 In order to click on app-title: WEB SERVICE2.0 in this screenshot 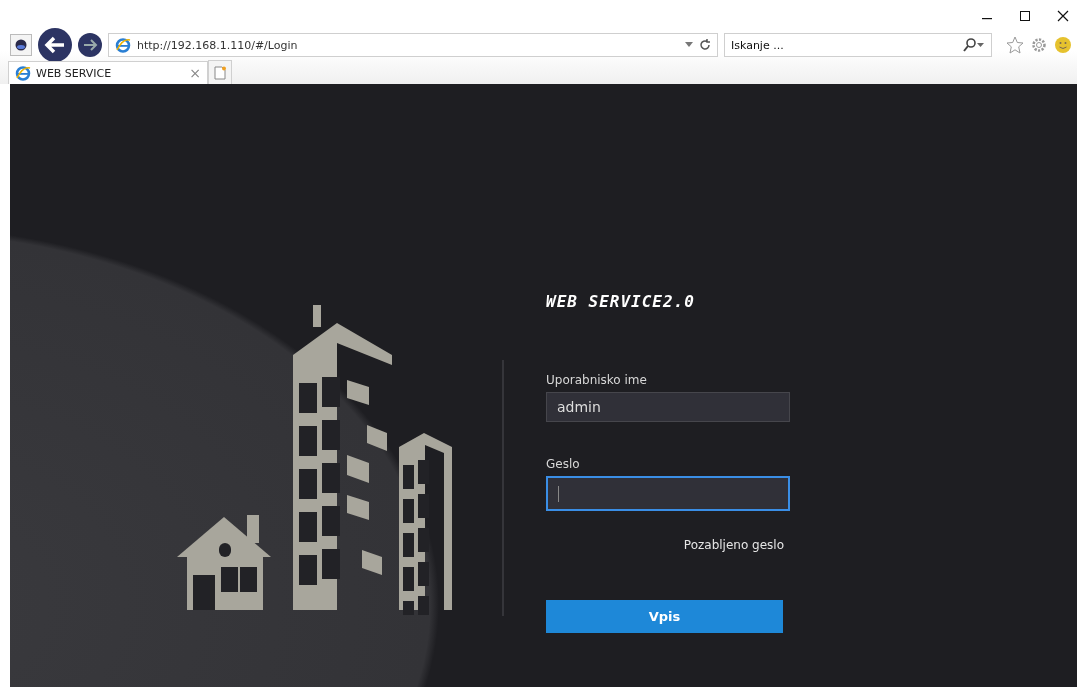, I will do `click(620, 301)`.